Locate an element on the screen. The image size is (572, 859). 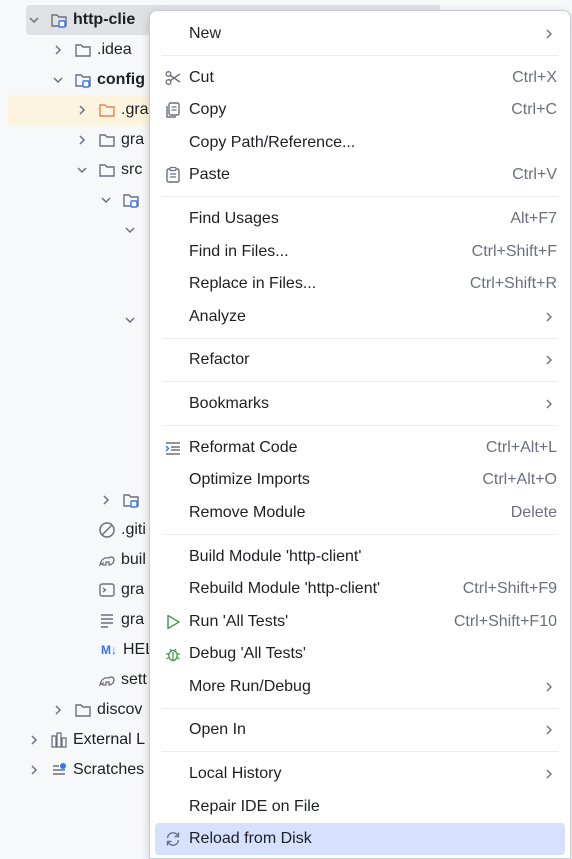
menu-item-open-in: Open In is located at coordinates (360, 730).